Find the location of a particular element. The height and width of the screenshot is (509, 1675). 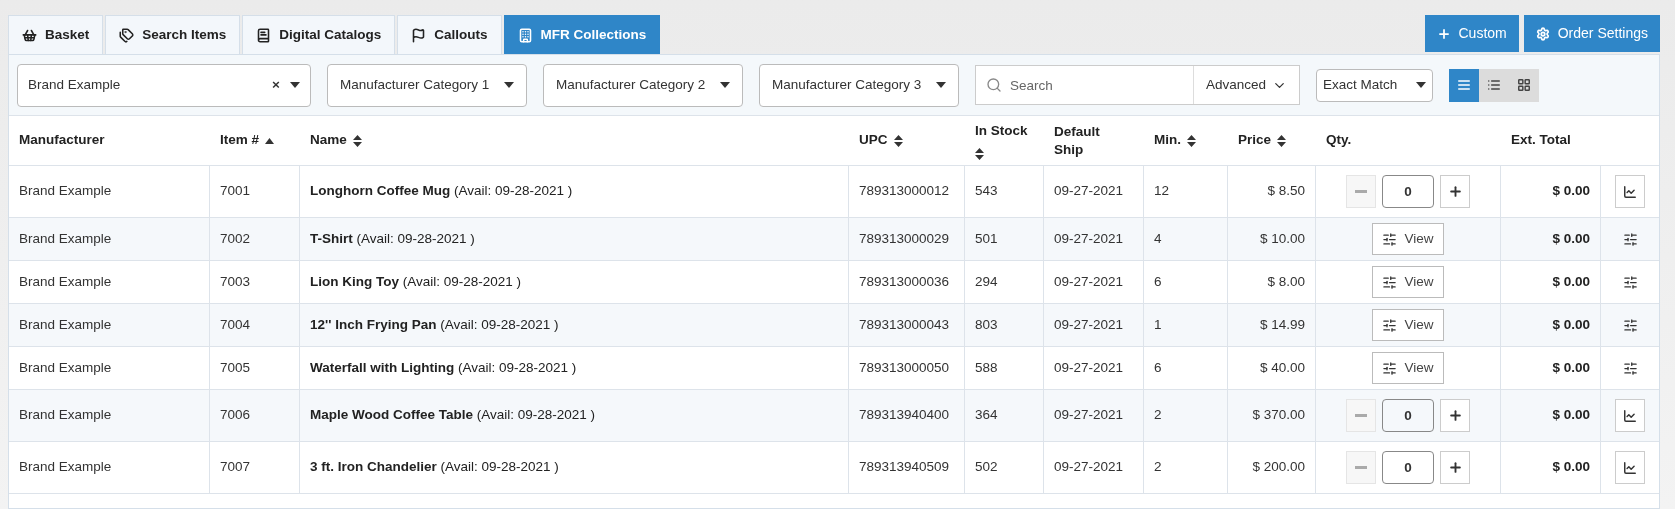

book-icon is located at coordinates (264, 35).